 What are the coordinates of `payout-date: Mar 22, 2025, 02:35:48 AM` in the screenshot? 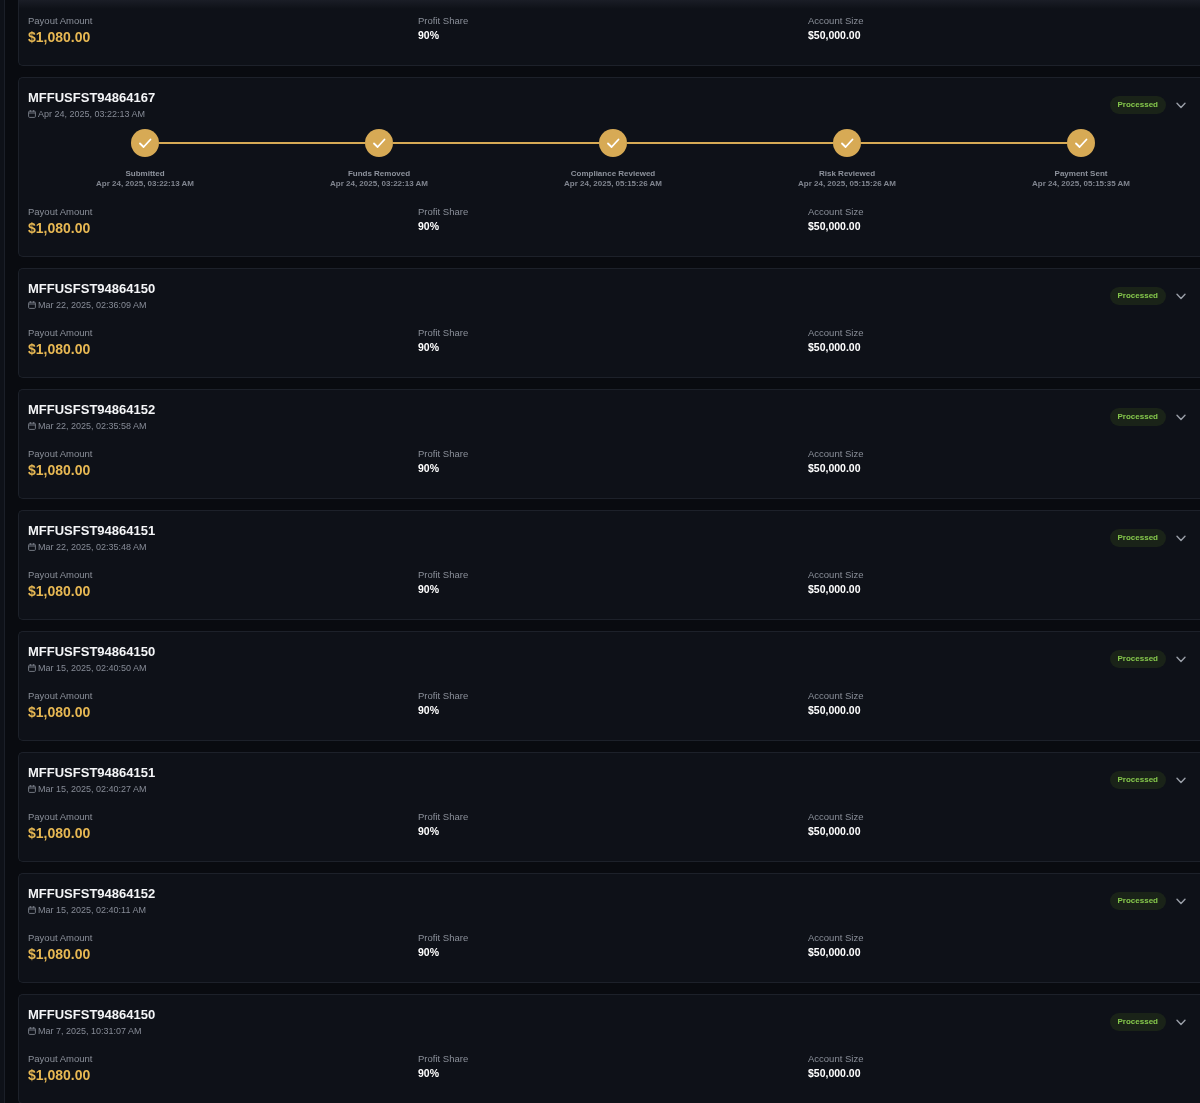 It's located at (92, 547).